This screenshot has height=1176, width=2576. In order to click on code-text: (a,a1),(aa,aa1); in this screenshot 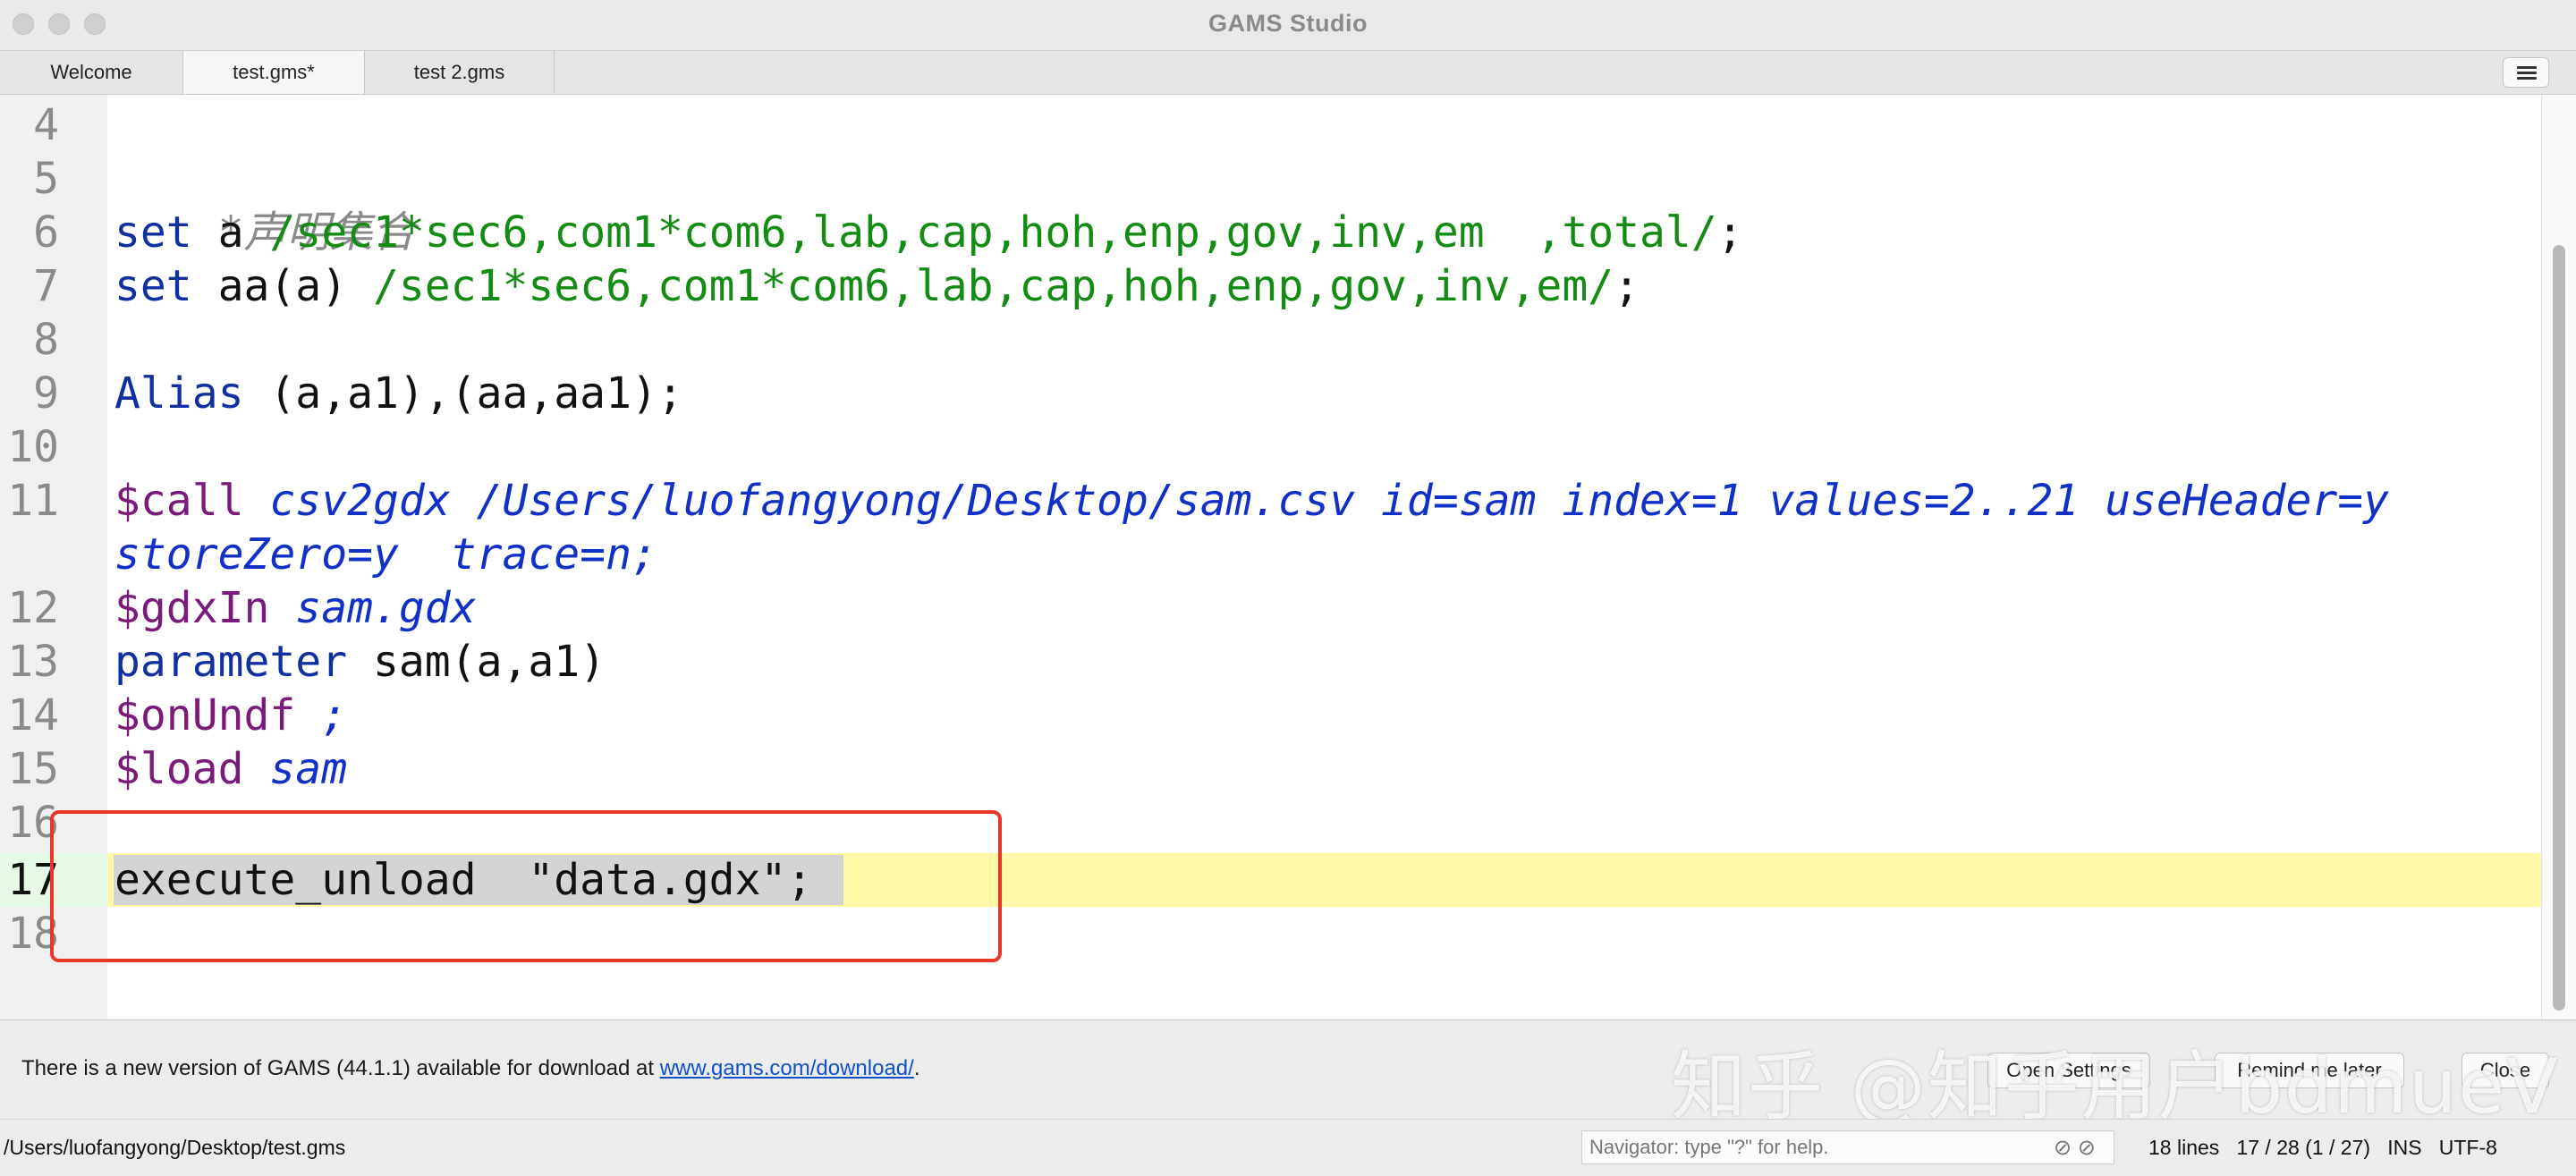, I will do `click(463, 393)`.